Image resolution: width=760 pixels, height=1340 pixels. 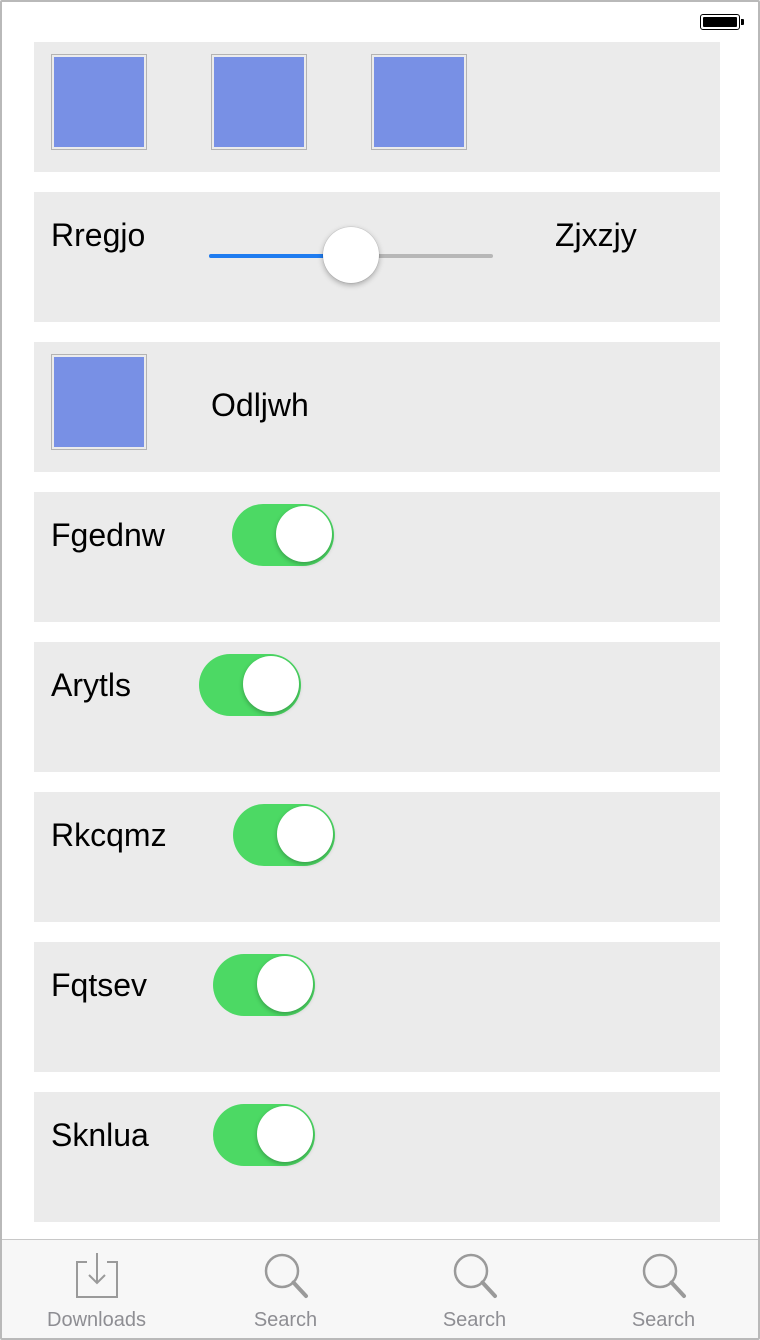 What do you see at coordinates (109, 835) in the screenshot?
I see `toggle-label: Rkcqmz` at bounding box center [109, 835].